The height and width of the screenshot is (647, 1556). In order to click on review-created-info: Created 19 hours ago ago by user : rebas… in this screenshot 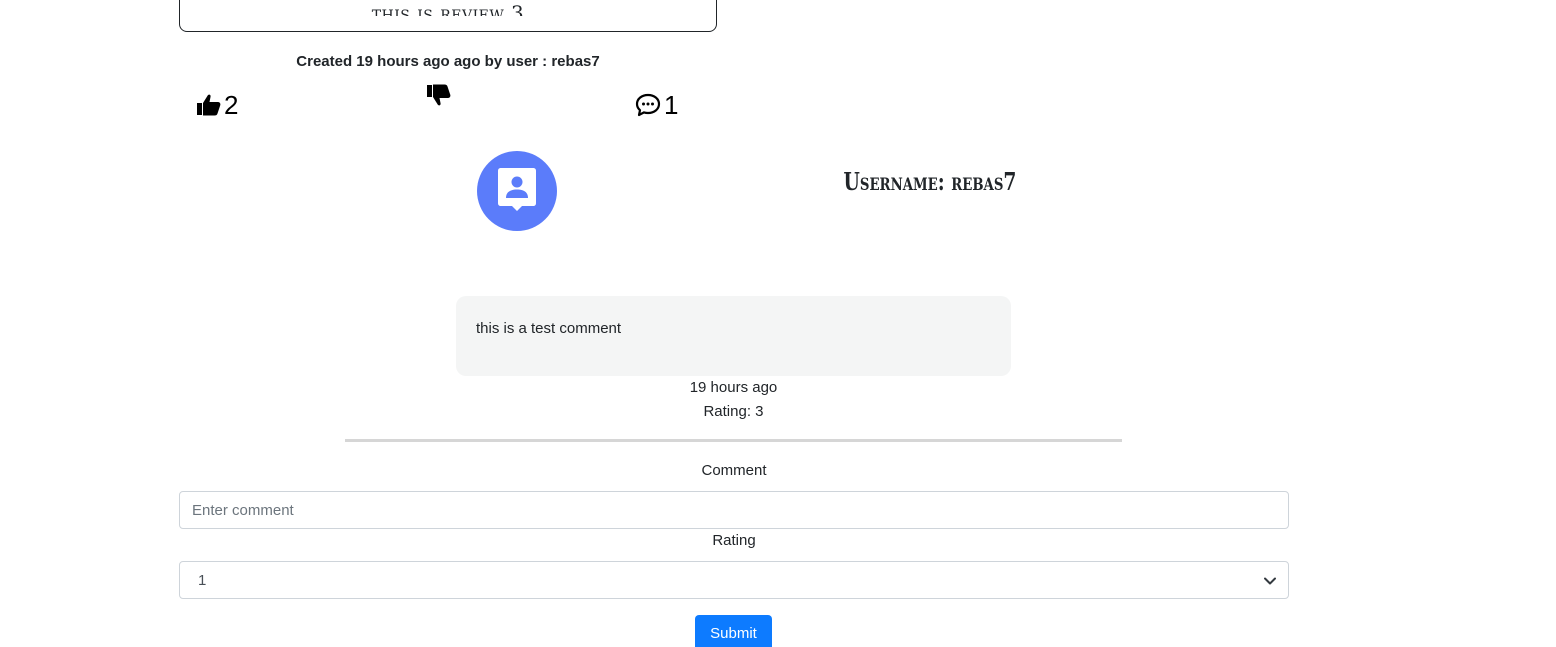, I will do `click(448, 61)`.